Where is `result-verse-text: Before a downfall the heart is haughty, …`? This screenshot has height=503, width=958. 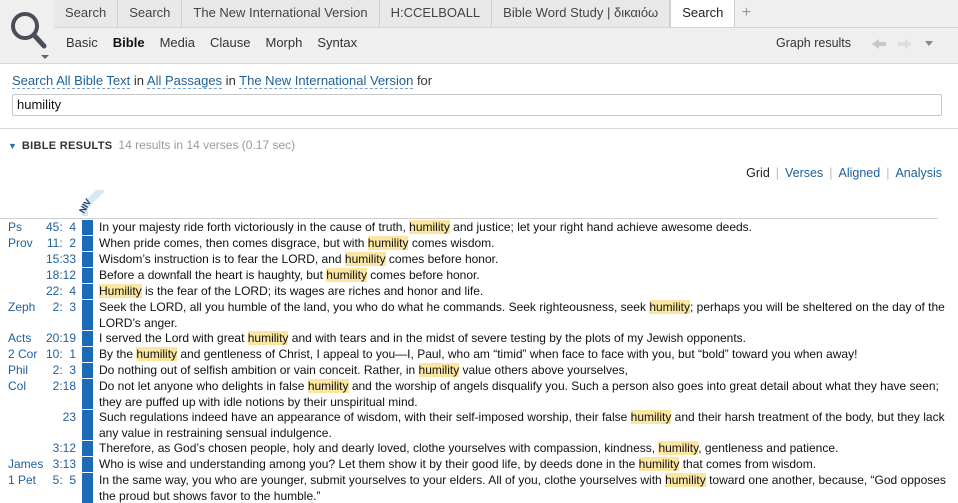
result-verse-text: Before a downfall the heart is haughty, … is located at coordinates (525, 275).